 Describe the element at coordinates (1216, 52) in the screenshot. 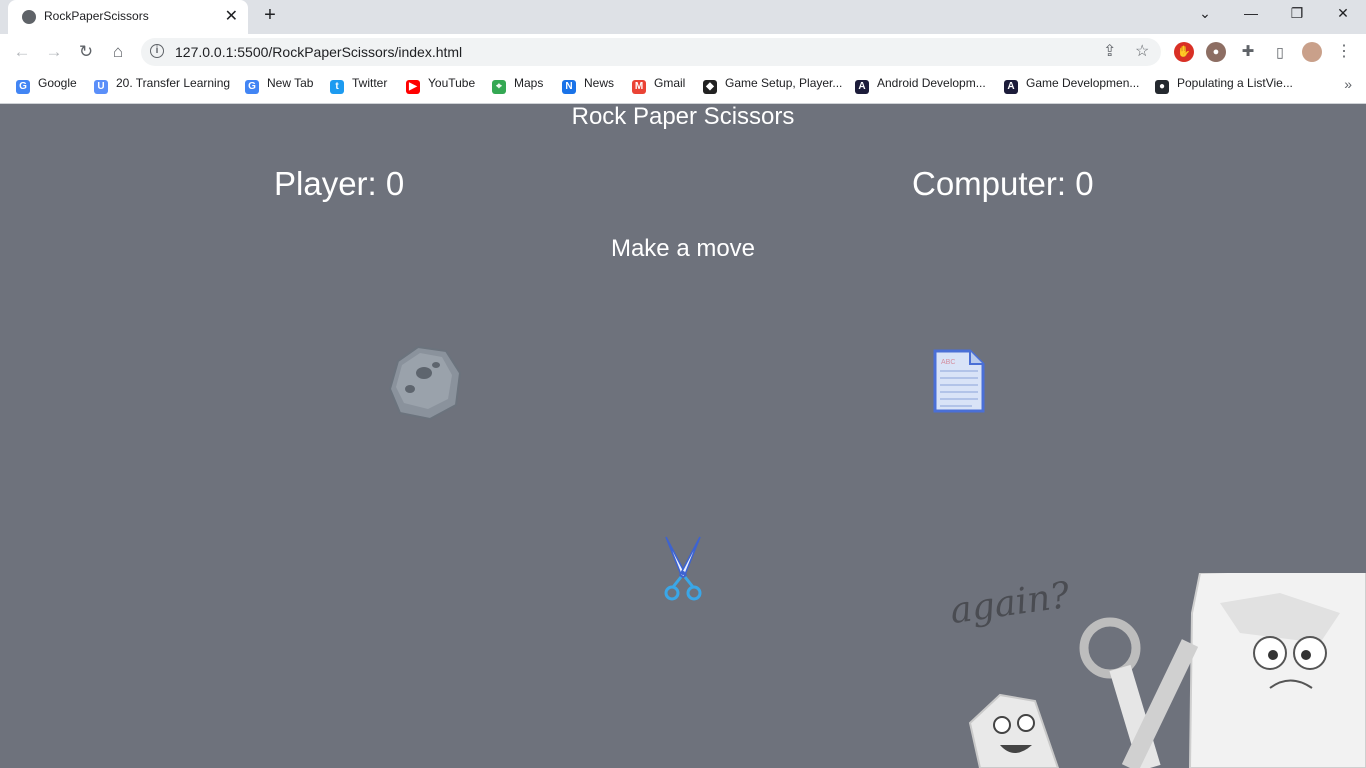

I see `extension-avatar-icon: ●` at that location.